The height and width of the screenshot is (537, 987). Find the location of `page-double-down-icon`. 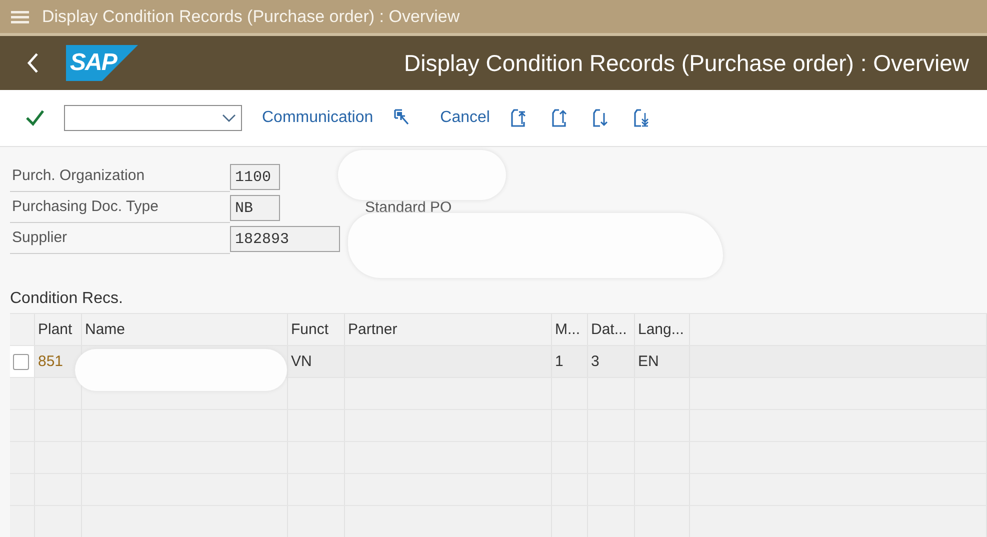

page-double-down-icon is located at coordinates (641, 118).